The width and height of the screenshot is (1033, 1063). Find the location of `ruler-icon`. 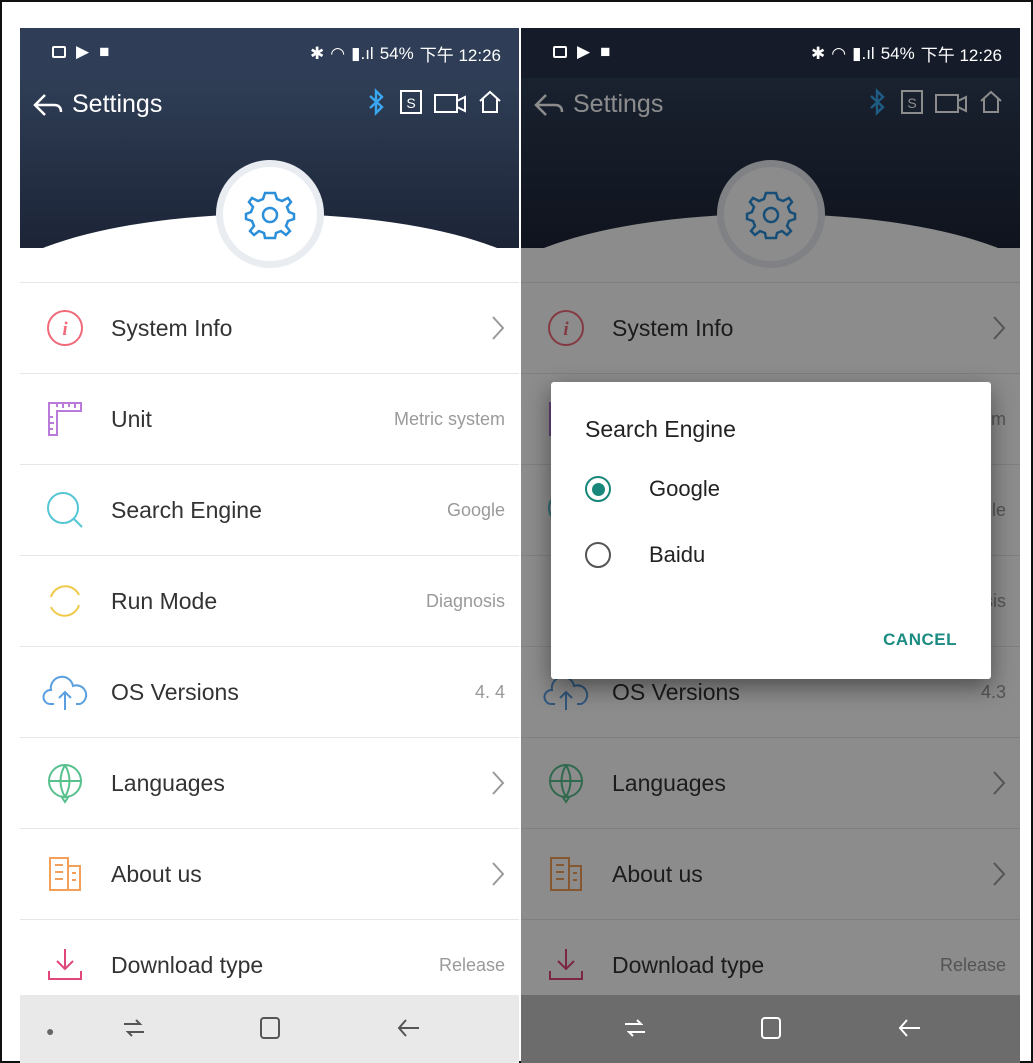

ruler-icon is located at coordinates (65, 419).